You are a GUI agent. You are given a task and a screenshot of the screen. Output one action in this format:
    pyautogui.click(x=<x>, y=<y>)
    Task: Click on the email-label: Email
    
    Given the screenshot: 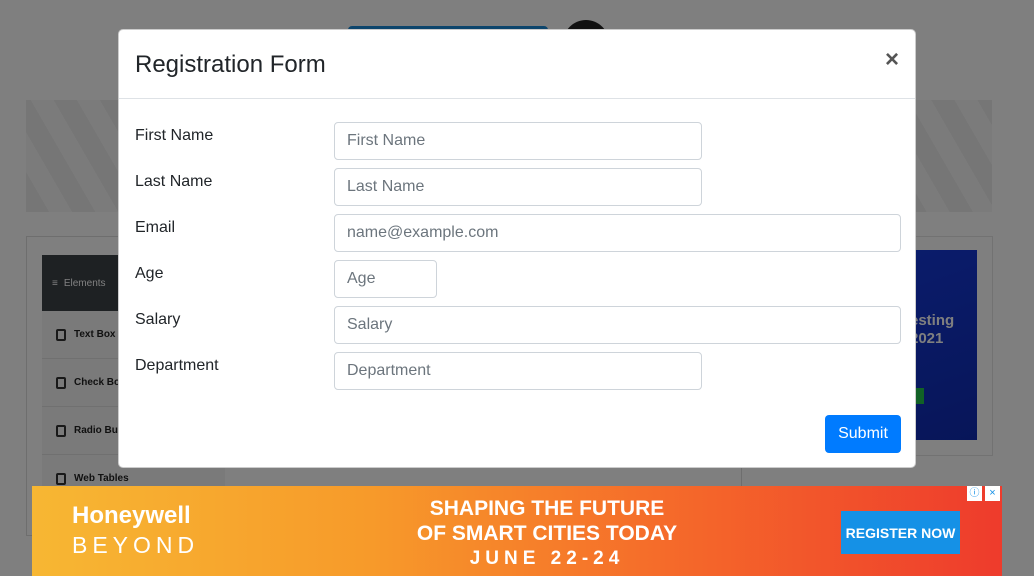 What is the action you would take?
    pyautogui.click(x=155, y=227)
    